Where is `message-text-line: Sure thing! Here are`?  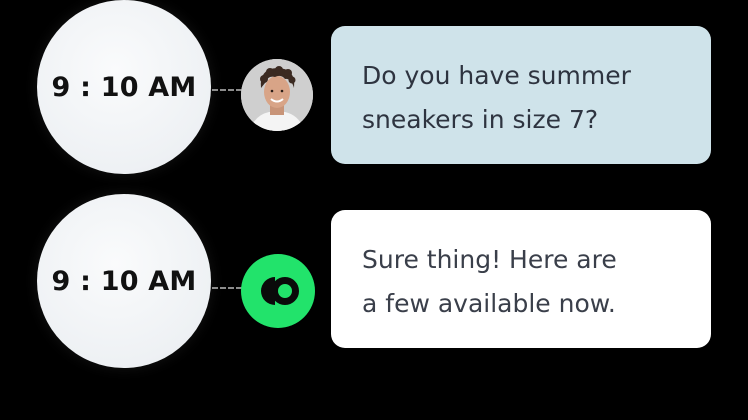 message-text-line: Sure thing! Here are is located at coordinates (489, 259).